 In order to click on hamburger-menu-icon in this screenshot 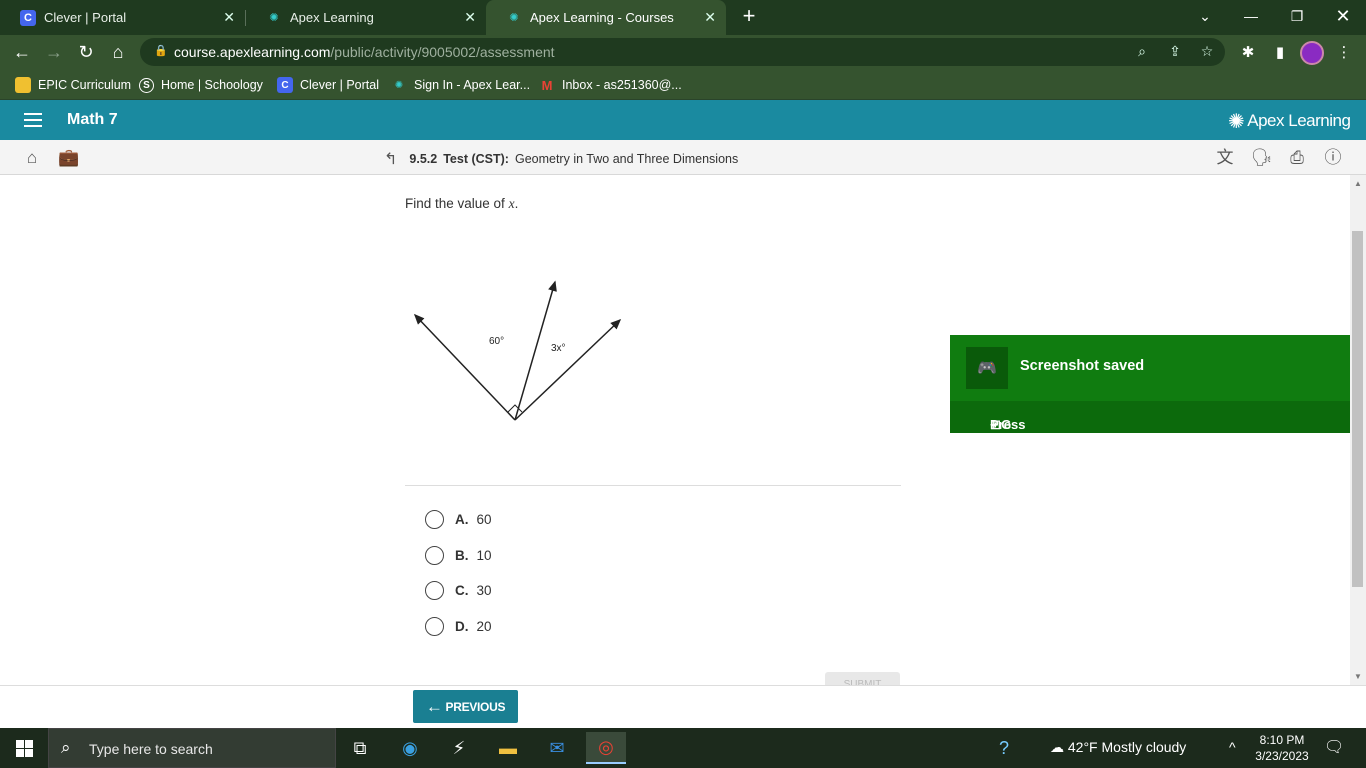, I will do `click(33, 120)`.